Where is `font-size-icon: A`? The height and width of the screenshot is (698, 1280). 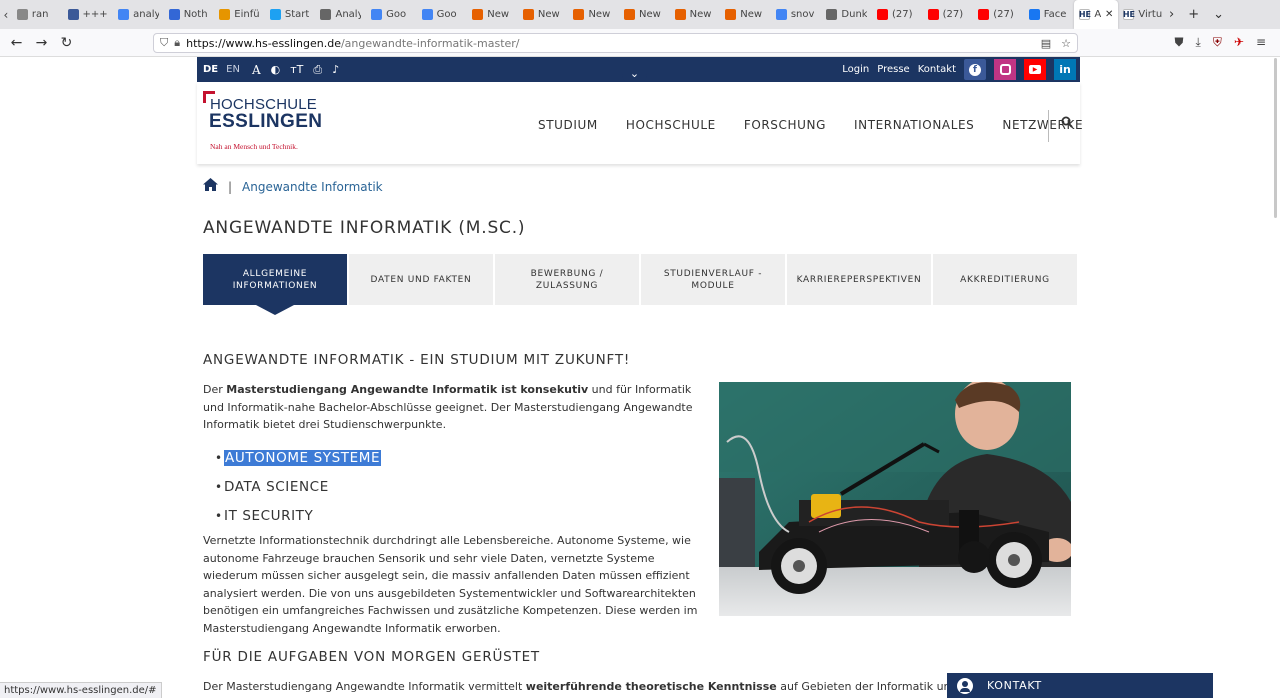 font-size-icon: A is located at coordinates (256, 70).